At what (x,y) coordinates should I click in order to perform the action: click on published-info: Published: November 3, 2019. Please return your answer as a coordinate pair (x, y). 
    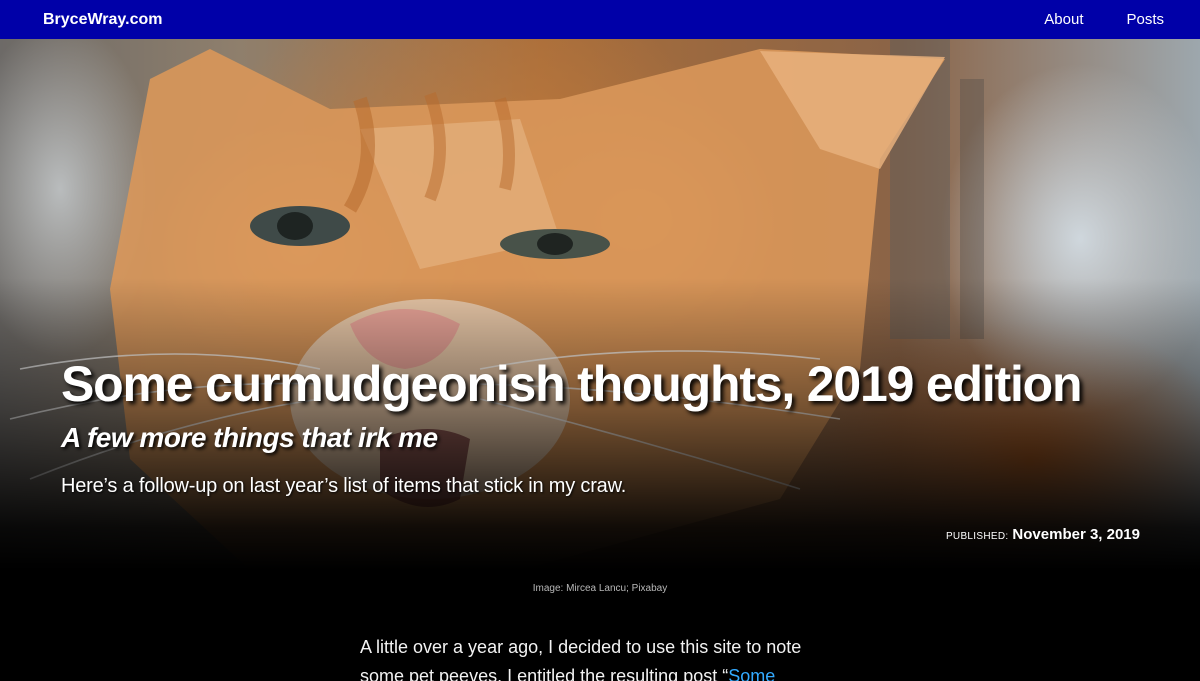
    Looking at the image, I should click on (1043, 534).